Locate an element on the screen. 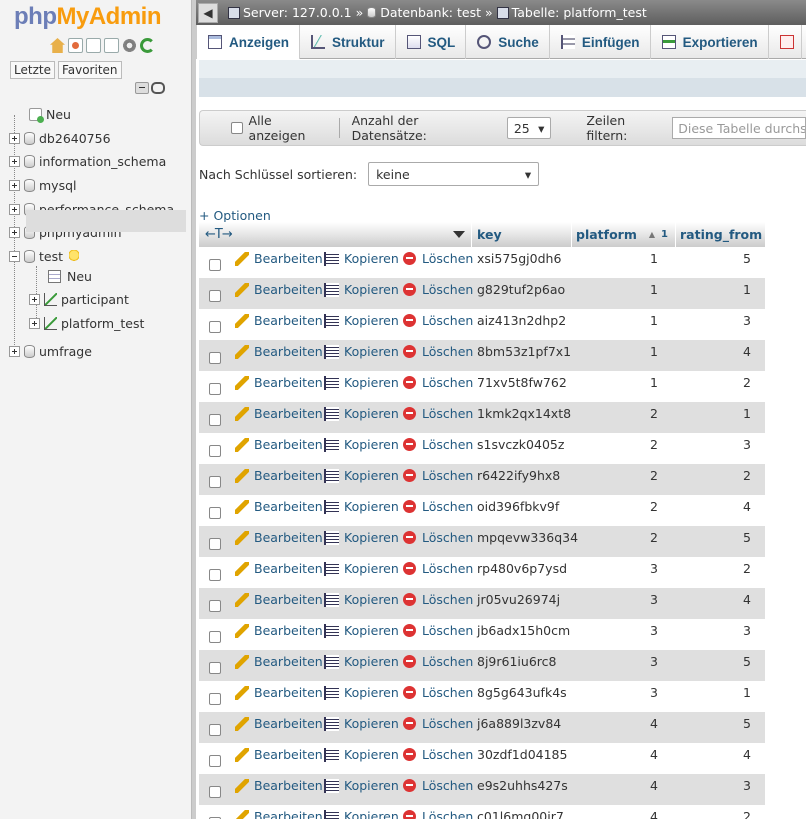 The width and height of the screenshot is (806, 819). cell-key: aiz413n2dhp2 is located at coordinates (521, 320).